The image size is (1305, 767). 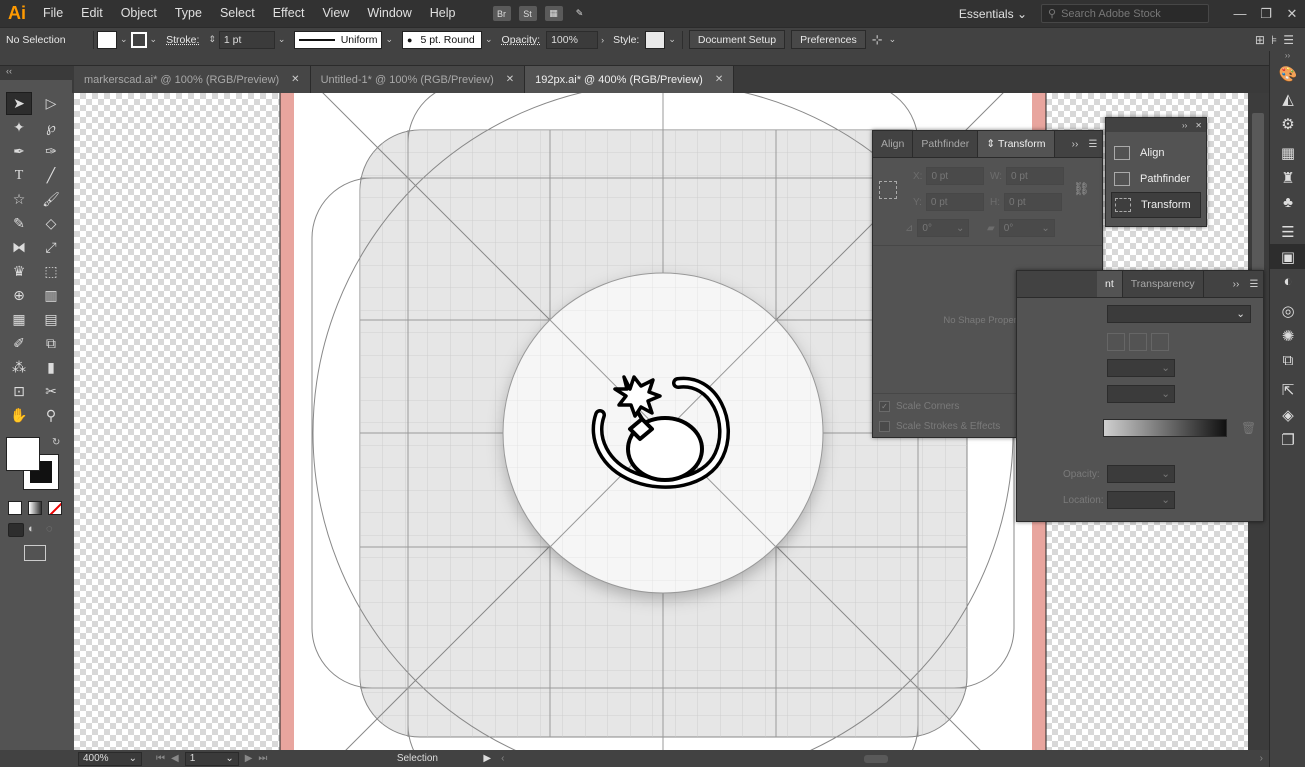 I want to click on stroke-weight-field: 1 pt, so click(x=246, y=39).